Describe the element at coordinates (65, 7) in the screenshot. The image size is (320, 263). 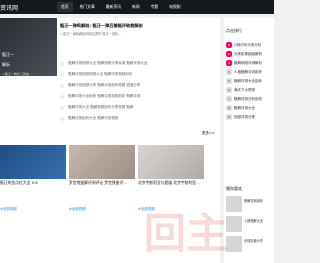
I see `nav-home: 首页` at that location.